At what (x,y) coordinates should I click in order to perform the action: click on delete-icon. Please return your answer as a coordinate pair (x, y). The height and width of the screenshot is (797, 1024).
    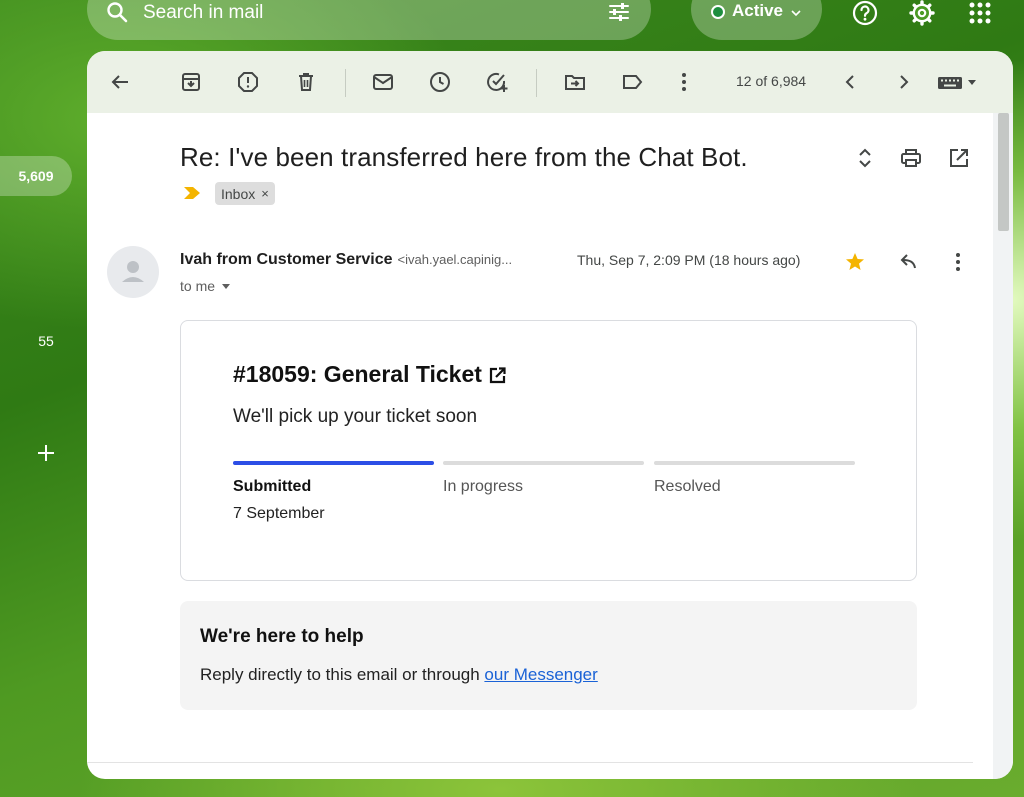
    Looking at the image, I should click on (306, 82).